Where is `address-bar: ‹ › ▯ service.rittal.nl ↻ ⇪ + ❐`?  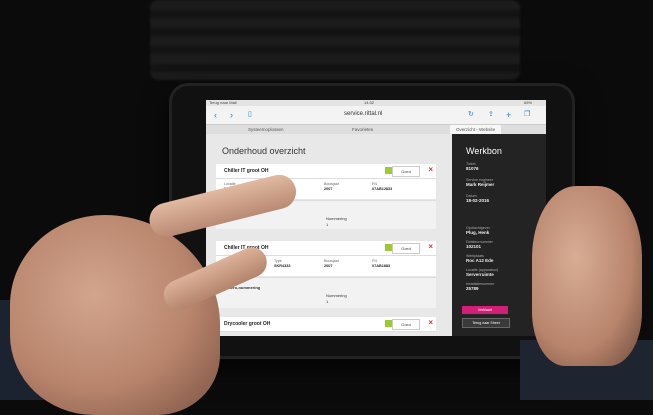
address-bar: ‹ › ▯ service.rittal.nl ↻ ⇪ + ❐ is located at coordinates (376, 115).